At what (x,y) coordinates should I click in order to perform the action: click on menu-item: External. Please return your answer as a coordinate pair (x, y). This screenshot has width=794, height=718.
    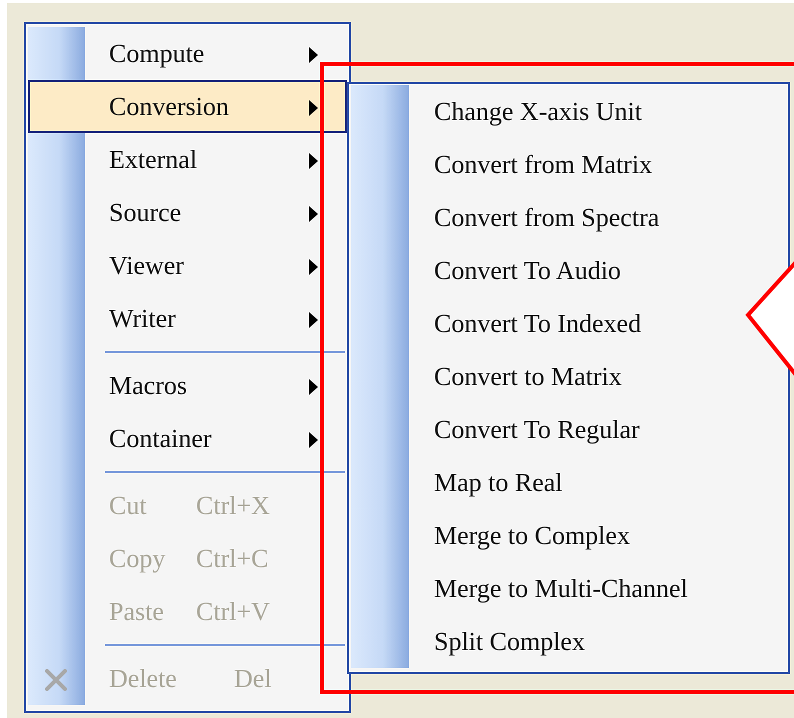
    Looking at the image, I should click on (187, 159).